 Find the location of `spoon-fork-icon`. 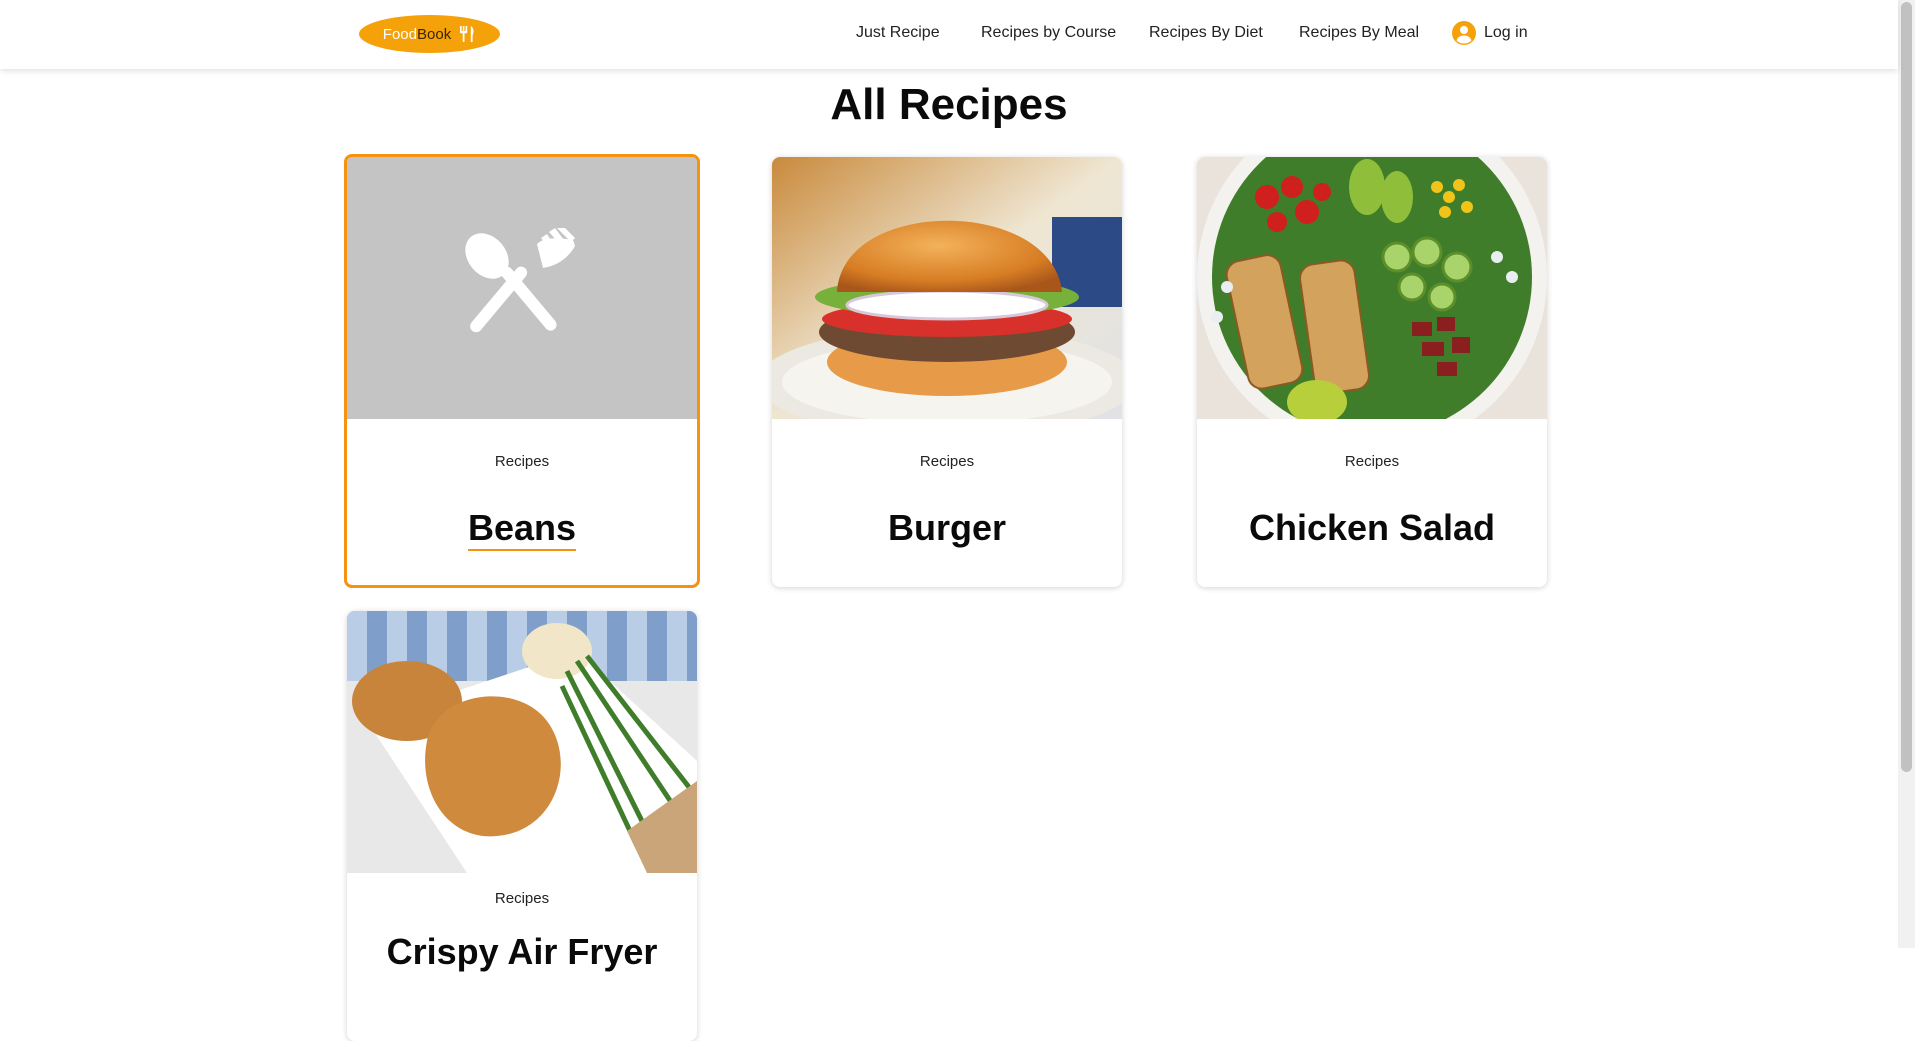

spoon-fork-icon is located at coordinates (520, 280).